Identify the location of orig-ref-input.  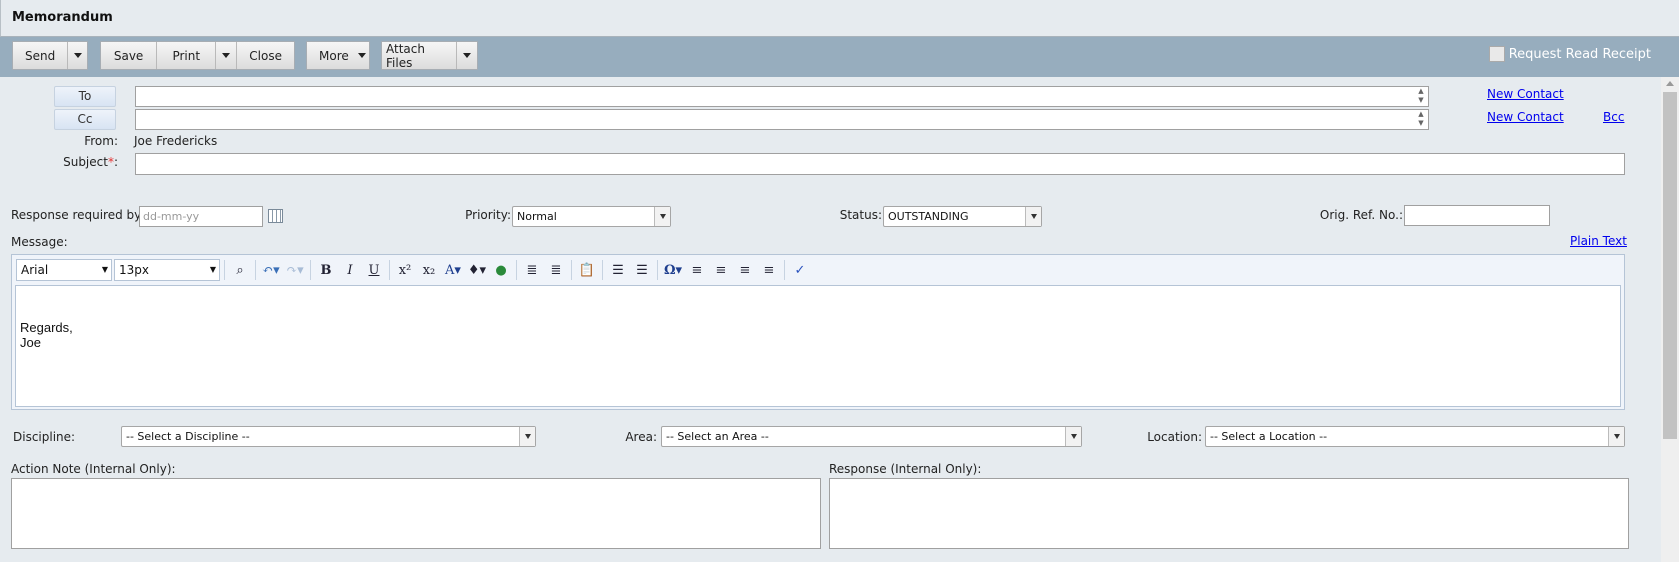
(1477, 215).